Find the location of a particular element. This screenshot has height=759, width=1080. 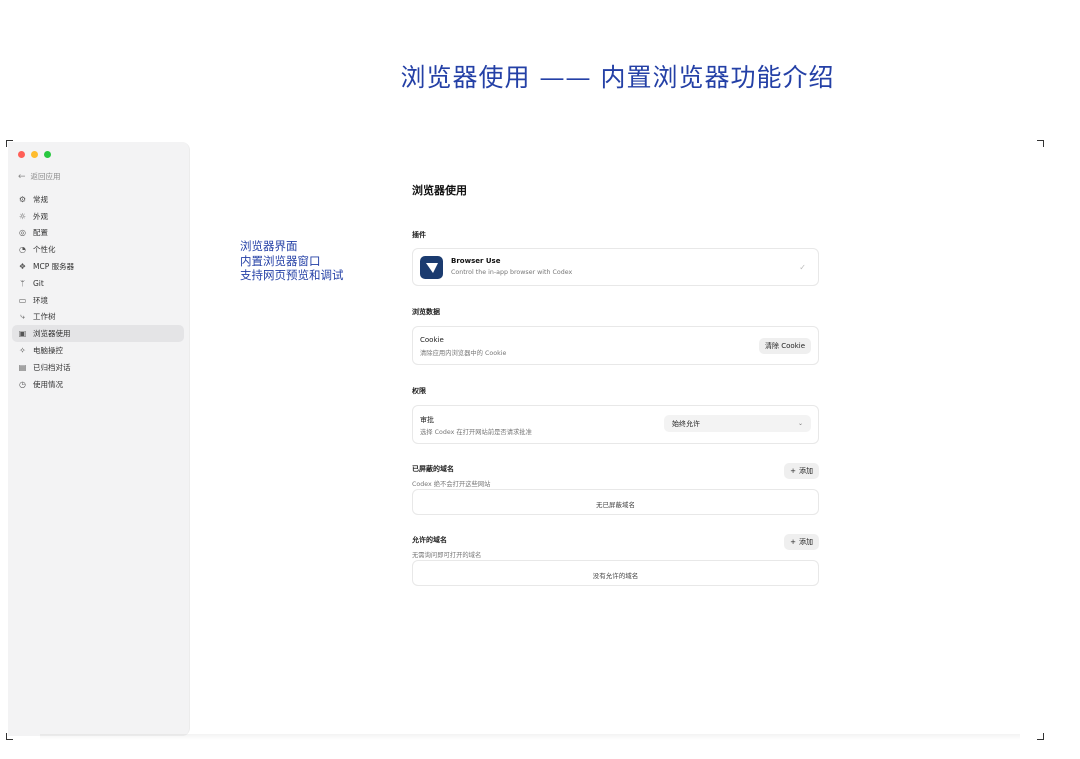

sidebar-item: ◷ 使用情况 is located at coordinates (98, 384).